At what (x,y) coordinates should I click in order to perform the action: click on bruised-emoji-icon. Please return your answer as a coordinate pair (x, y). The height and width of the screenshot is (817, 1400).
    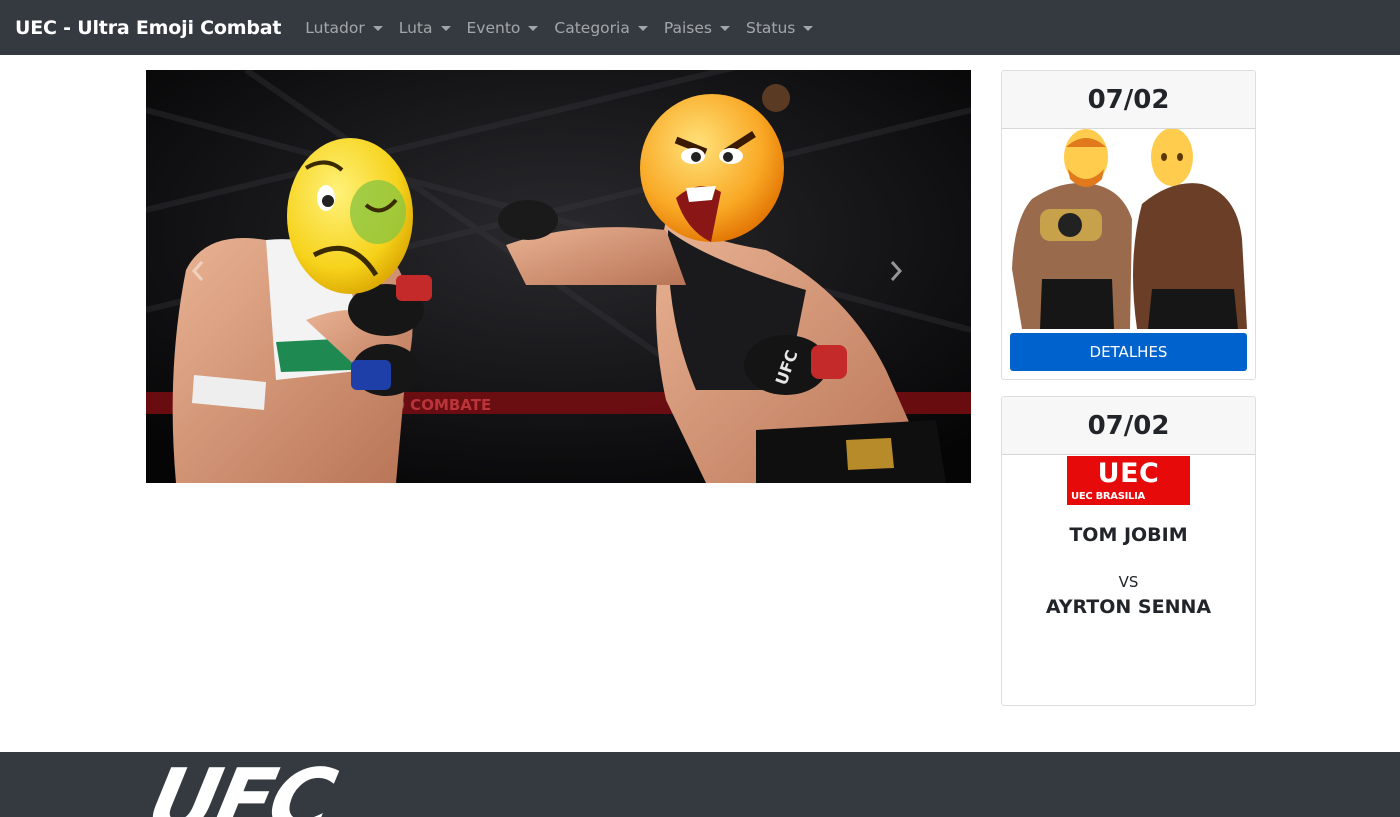
    Looking at the image, I should click on (350, 216).